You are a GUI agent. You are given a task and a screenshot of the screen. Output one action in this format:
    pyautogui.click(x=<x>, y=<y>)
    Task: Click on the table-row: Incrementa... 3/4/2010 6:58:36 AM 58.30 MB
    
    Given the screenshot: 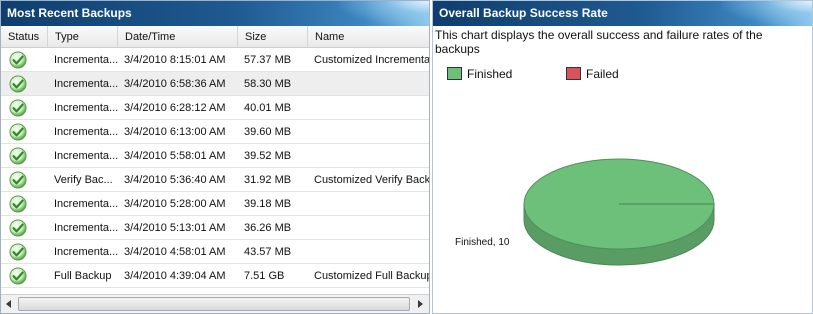 What is the action you would take?
    pyautogui.click(x=215, y=84)
    